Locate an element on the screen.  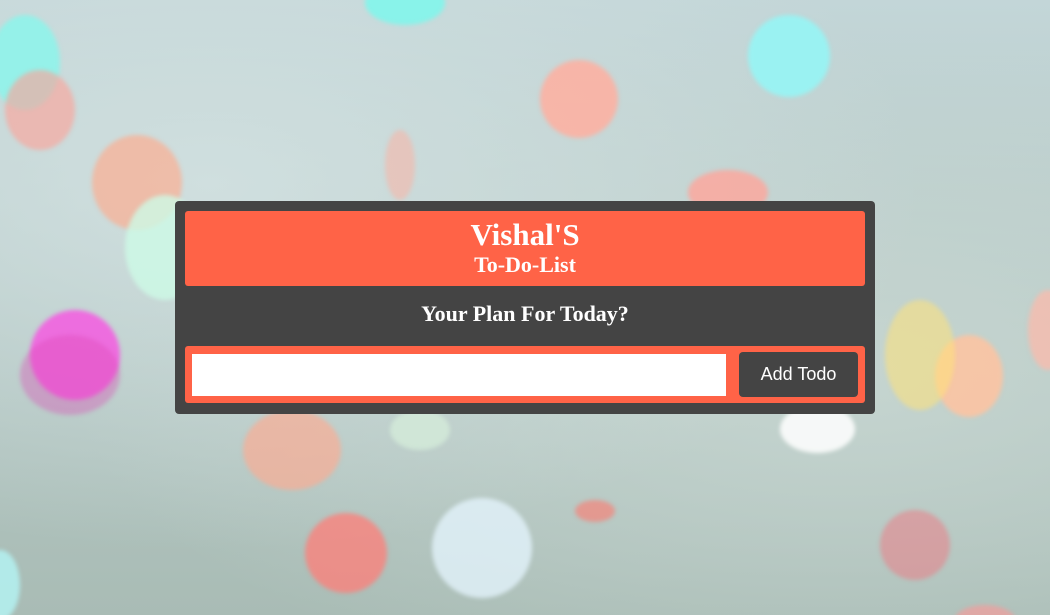
todo-form: Add Todo is located at coordinates (525, 374).